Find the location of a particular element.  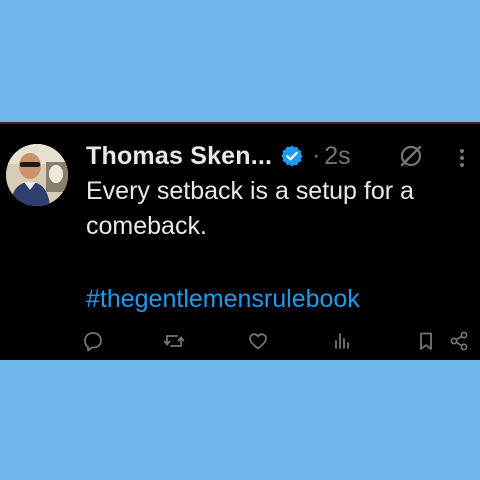

tweet-header: Thomas Sken... · 2s is located at coordinates (218, 156).